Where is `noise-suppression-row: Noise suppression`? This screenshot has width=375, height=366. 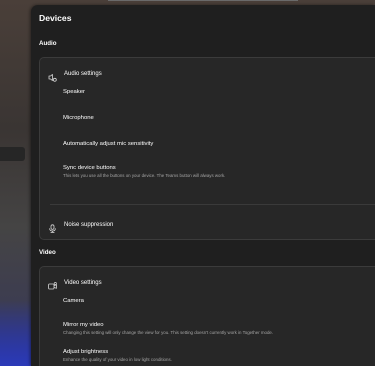 noise-suppression-row: Noise suppression is located at coordinates (81, 226).